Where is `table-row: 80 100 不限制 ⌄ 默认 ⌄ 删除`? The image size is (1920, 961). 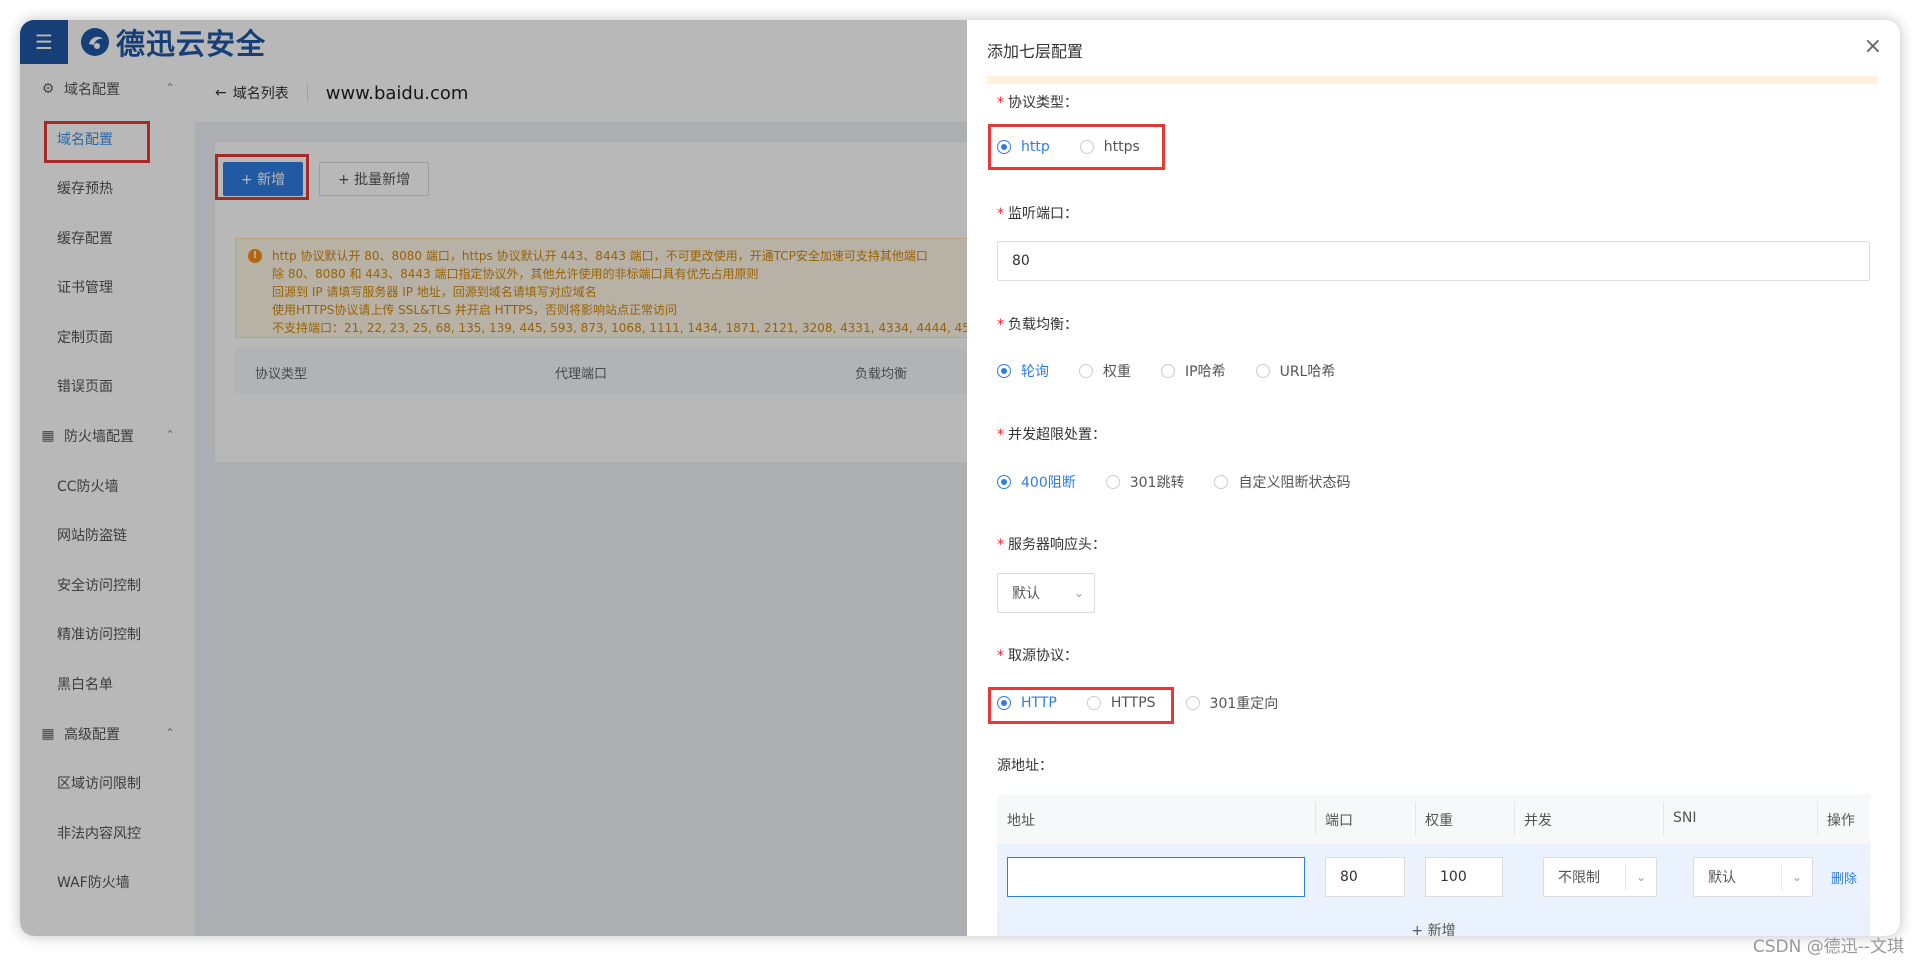
table-row: 80 100 不限制 ⌄ 默认 ⌄ 删除 is located at coordinates (1433, 877).